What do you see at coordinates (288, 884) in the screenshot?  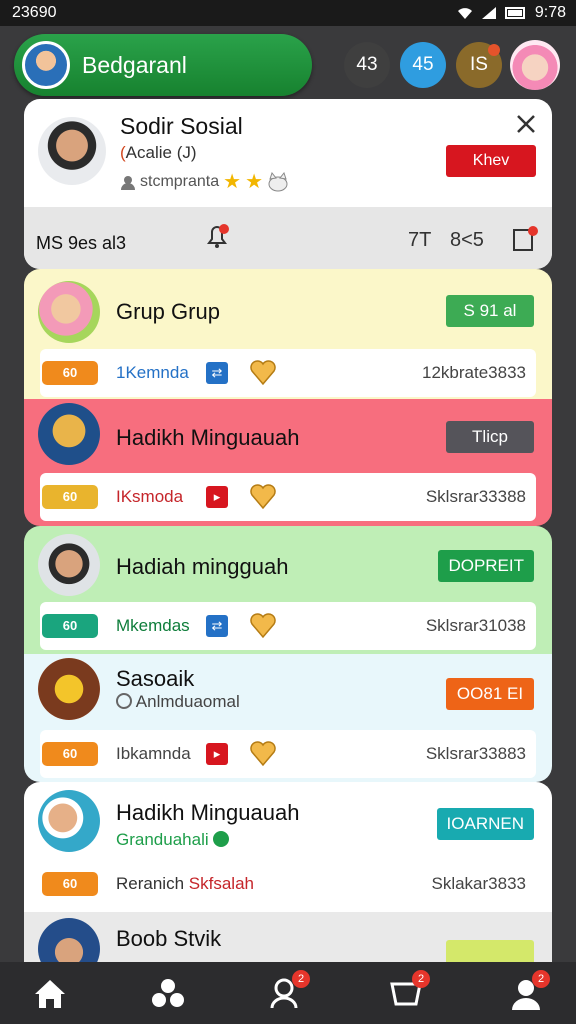 I see `card-row: 60 Reranich Skfsalah Sklakar3833` at bounding box center [288, 884].